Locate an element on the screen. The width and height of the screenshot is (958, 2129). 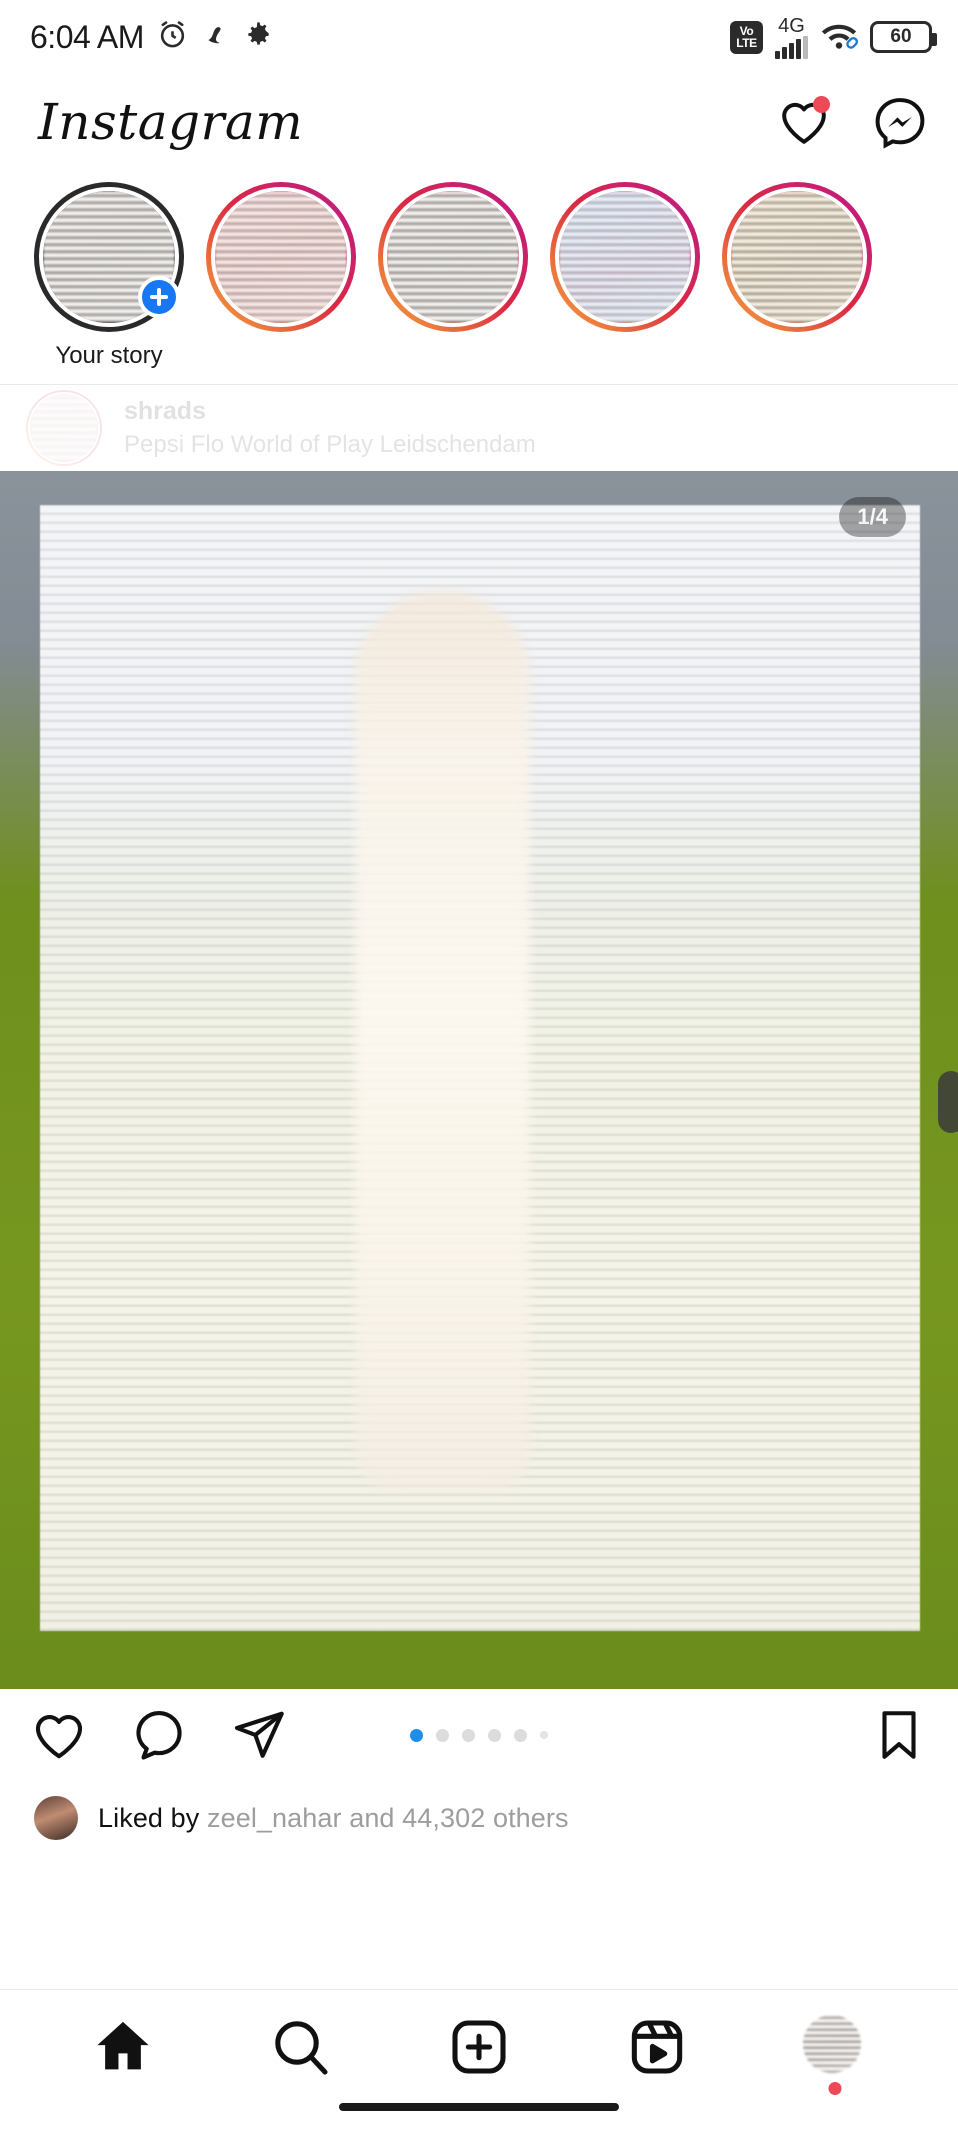
likes-count: 44,302 is located at coordinates (444, 1817).